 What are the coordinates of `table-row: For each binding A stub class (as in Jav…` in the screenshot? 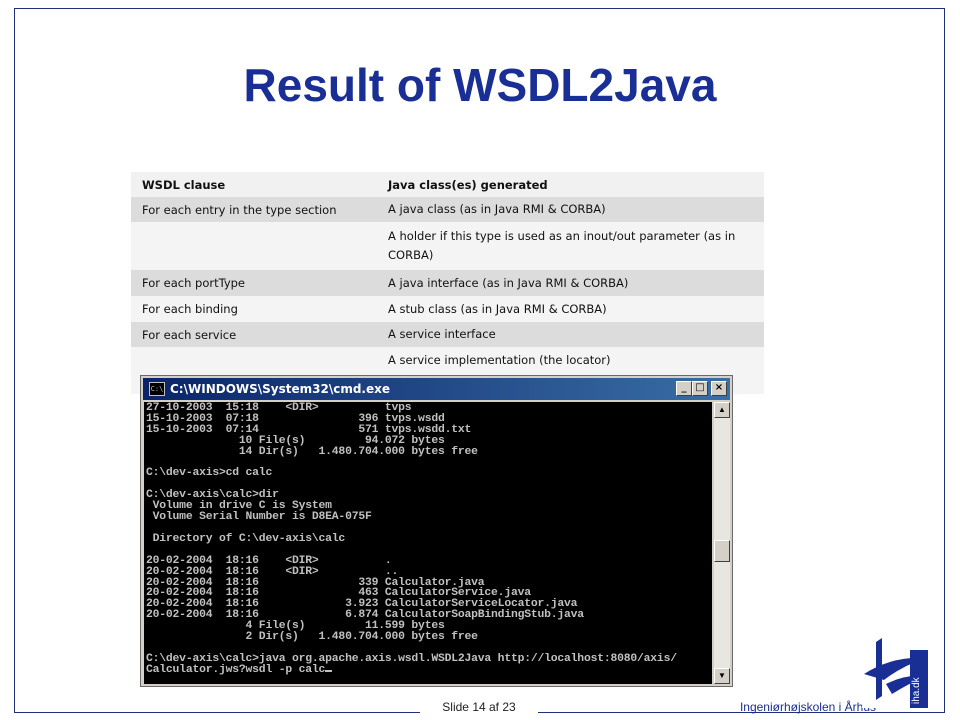 It's located at (447, 309).